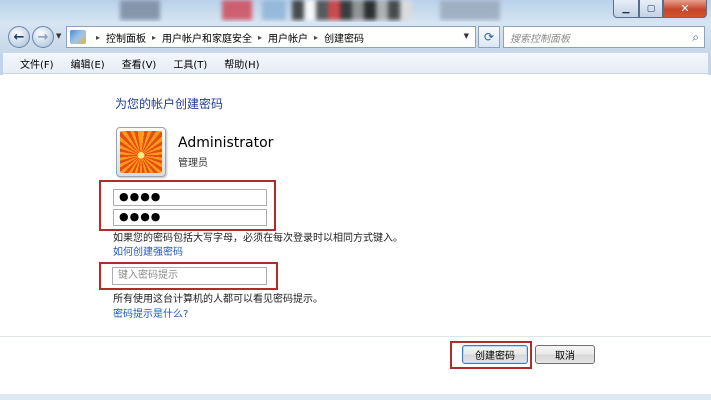  Describe the element at coordinates (148, 250) in the screenshot. I see `strong-password-link: 如何创建强密码` at that location.